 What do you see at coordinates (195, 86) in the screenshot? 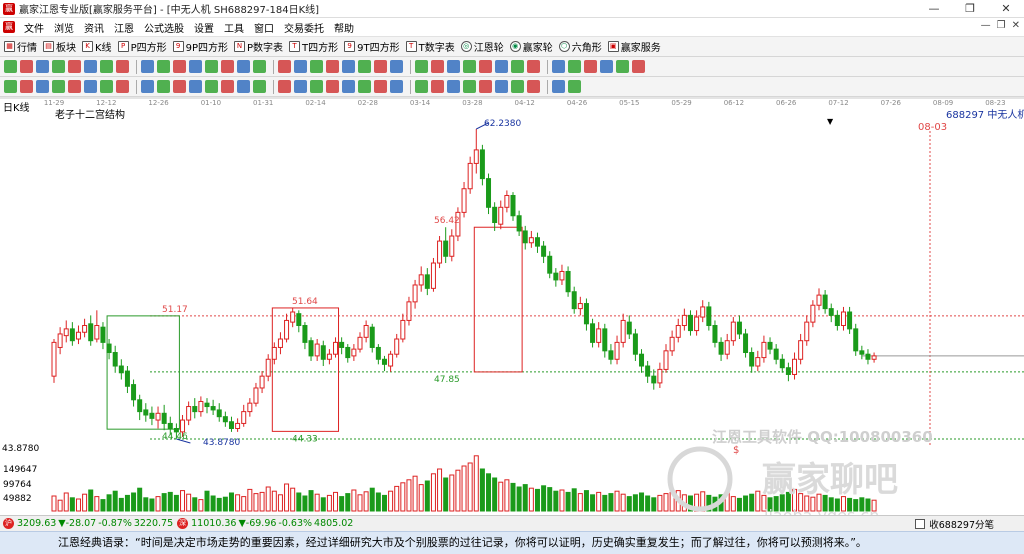
I see `tb3-tool-11-icon` at bounding box center [195, 86].